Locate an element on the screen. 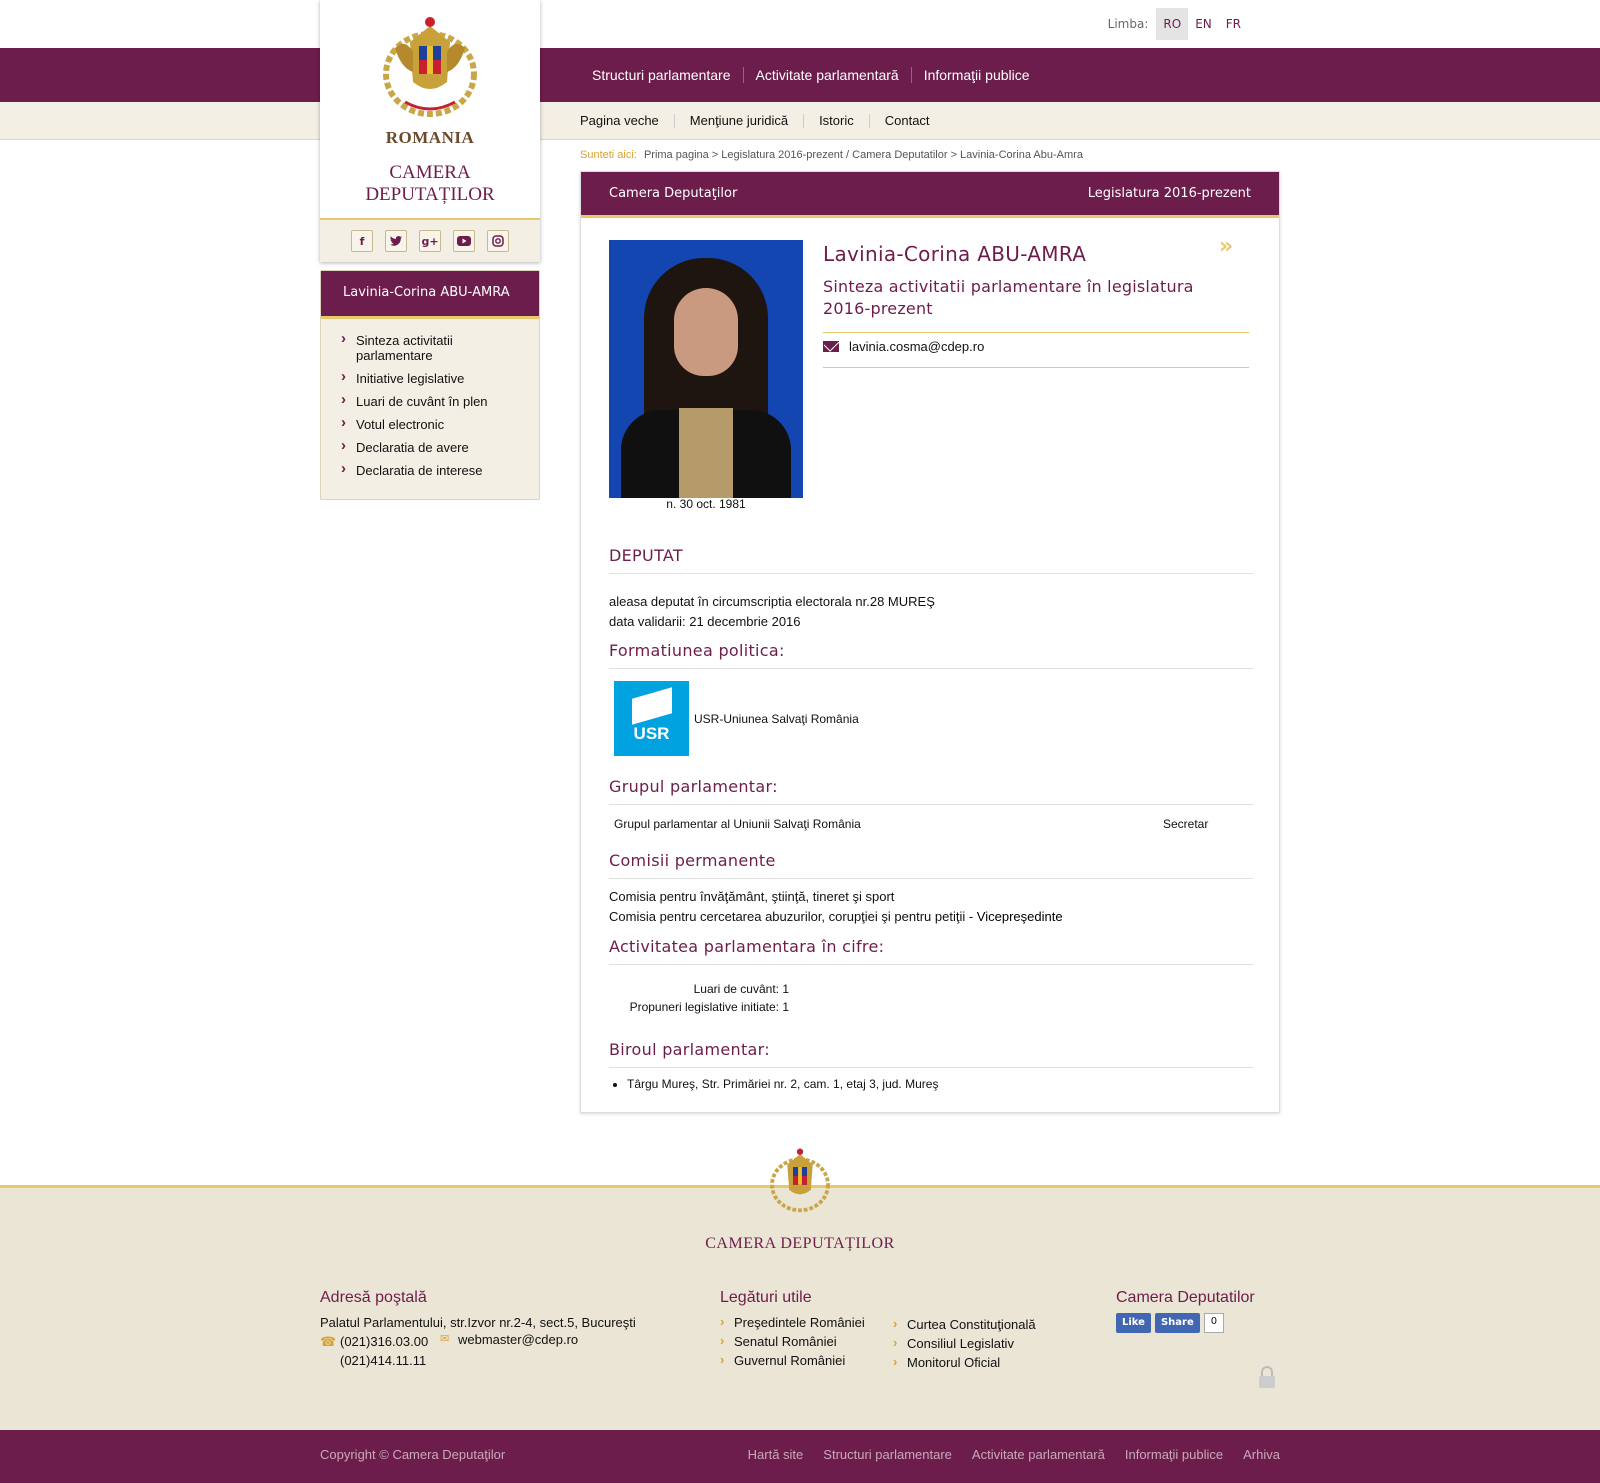  double-chevron-right-icon: » is located at coordinates (1226, 246).